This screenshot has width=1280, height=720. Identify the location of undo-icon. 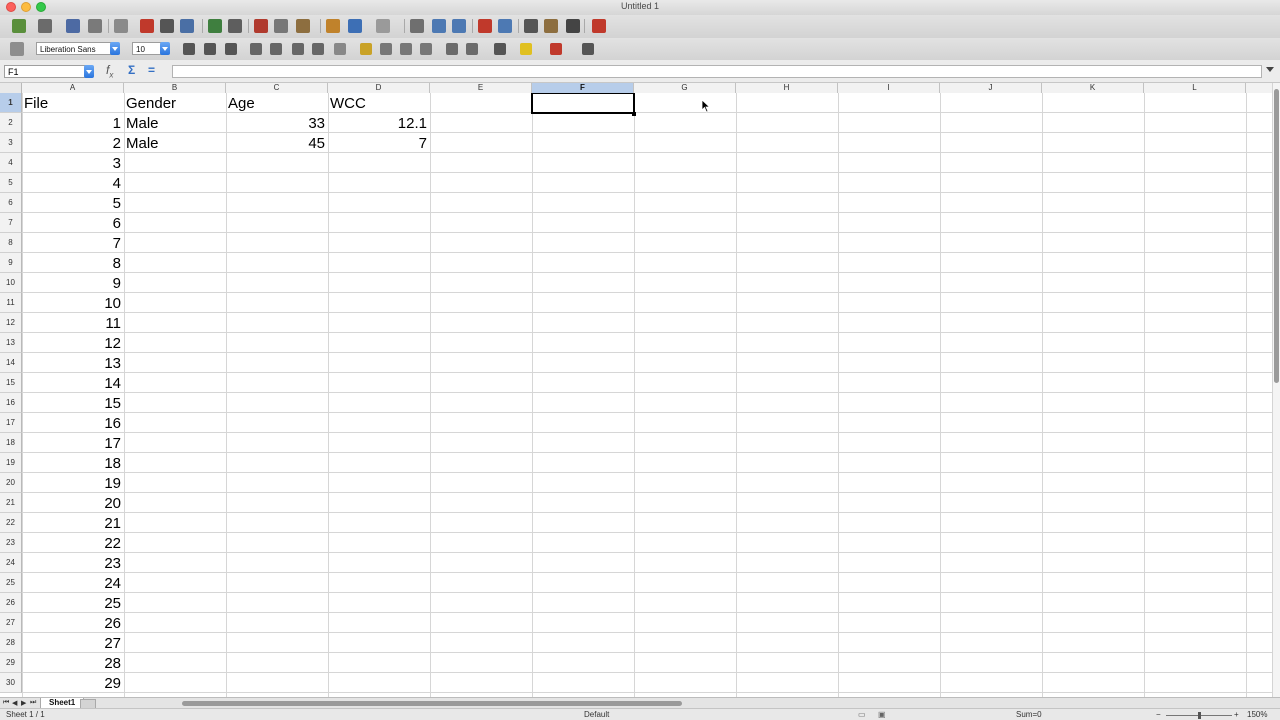
(355, 26).